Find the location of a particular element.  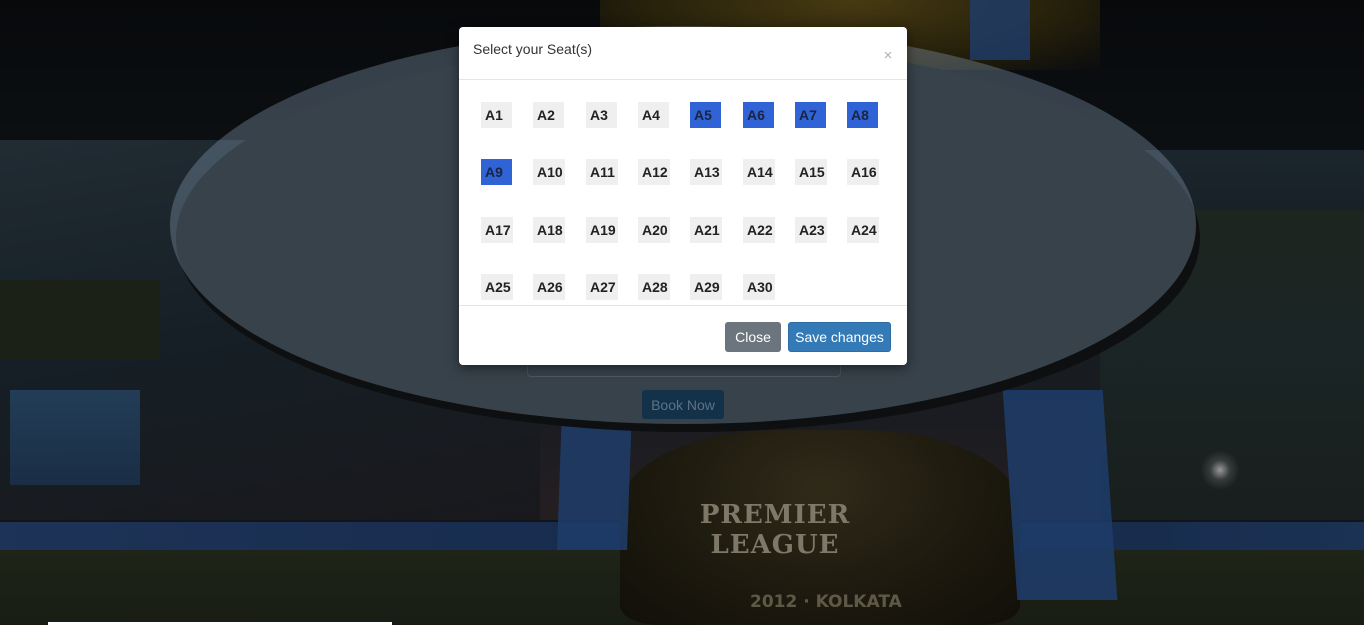

seat-a4: A4 is located at coordinates (653, 115).